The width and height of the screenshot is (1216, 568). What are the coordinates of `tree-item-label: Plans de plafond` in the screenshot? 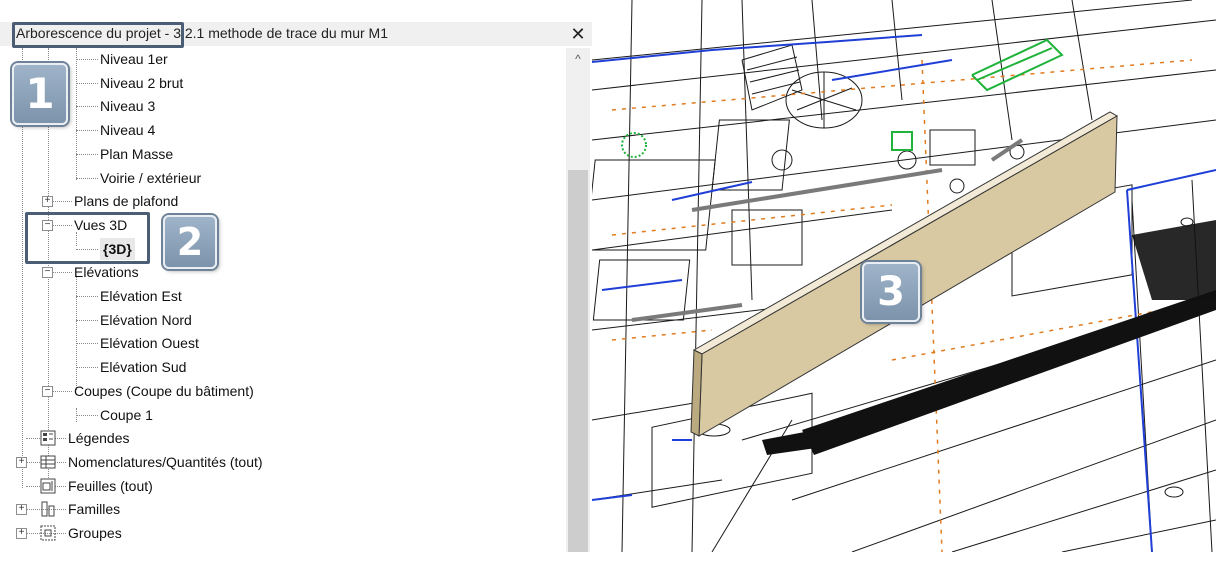 It's located at (126, 201).